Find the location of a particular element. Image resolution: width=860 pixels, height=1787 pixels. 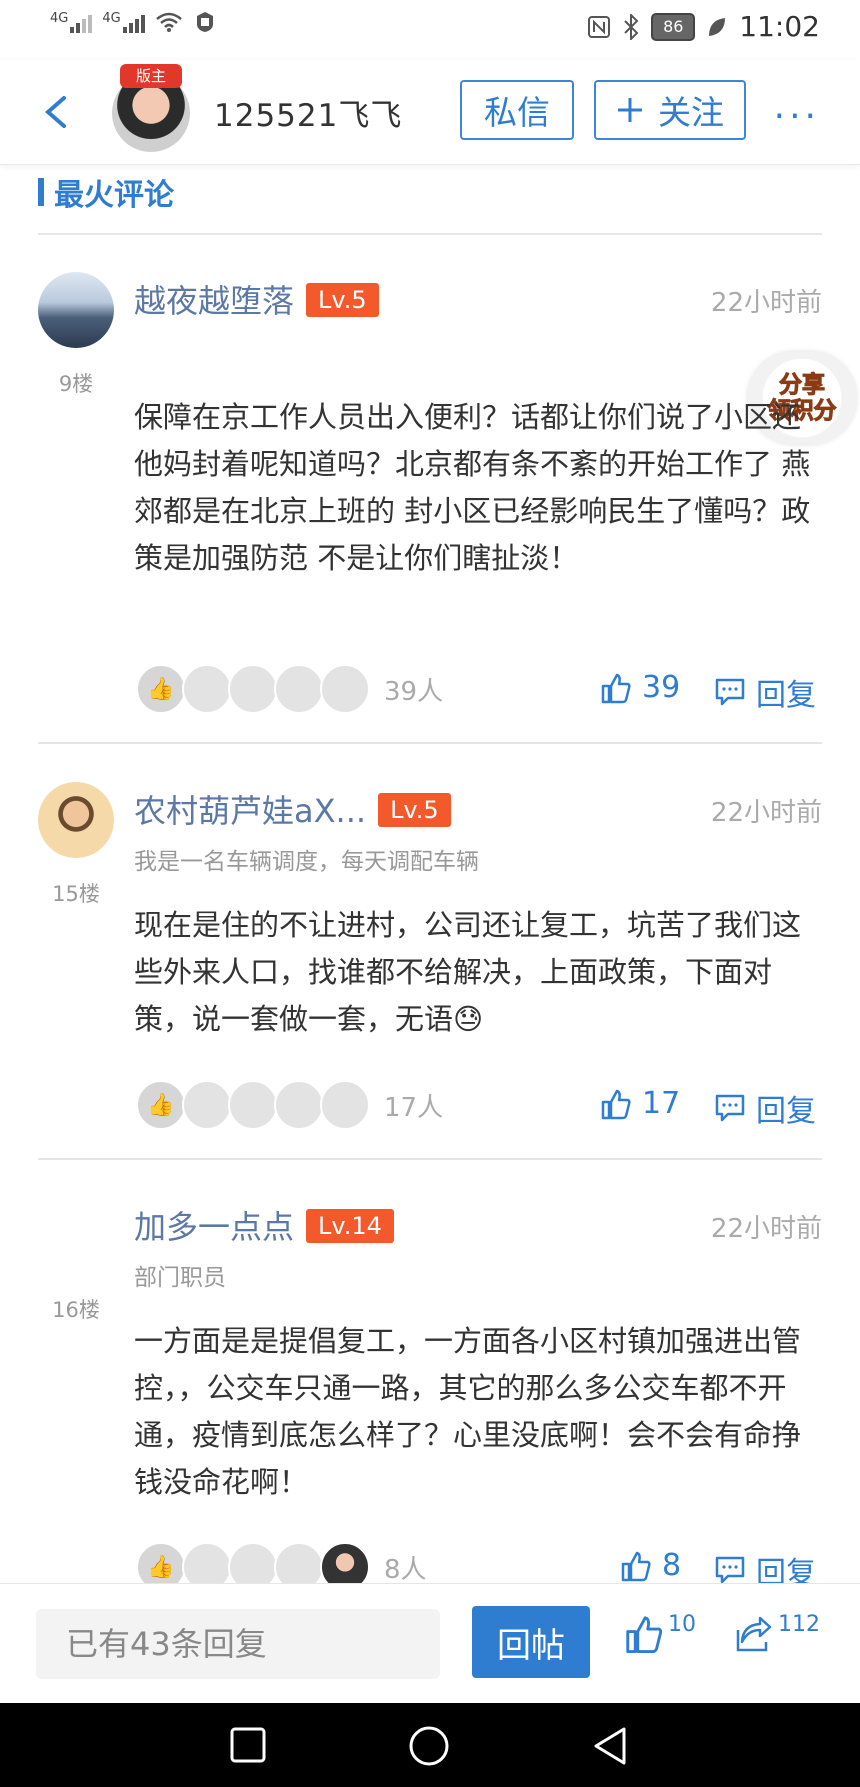

home-icon is located at coordinates (429, 1746).